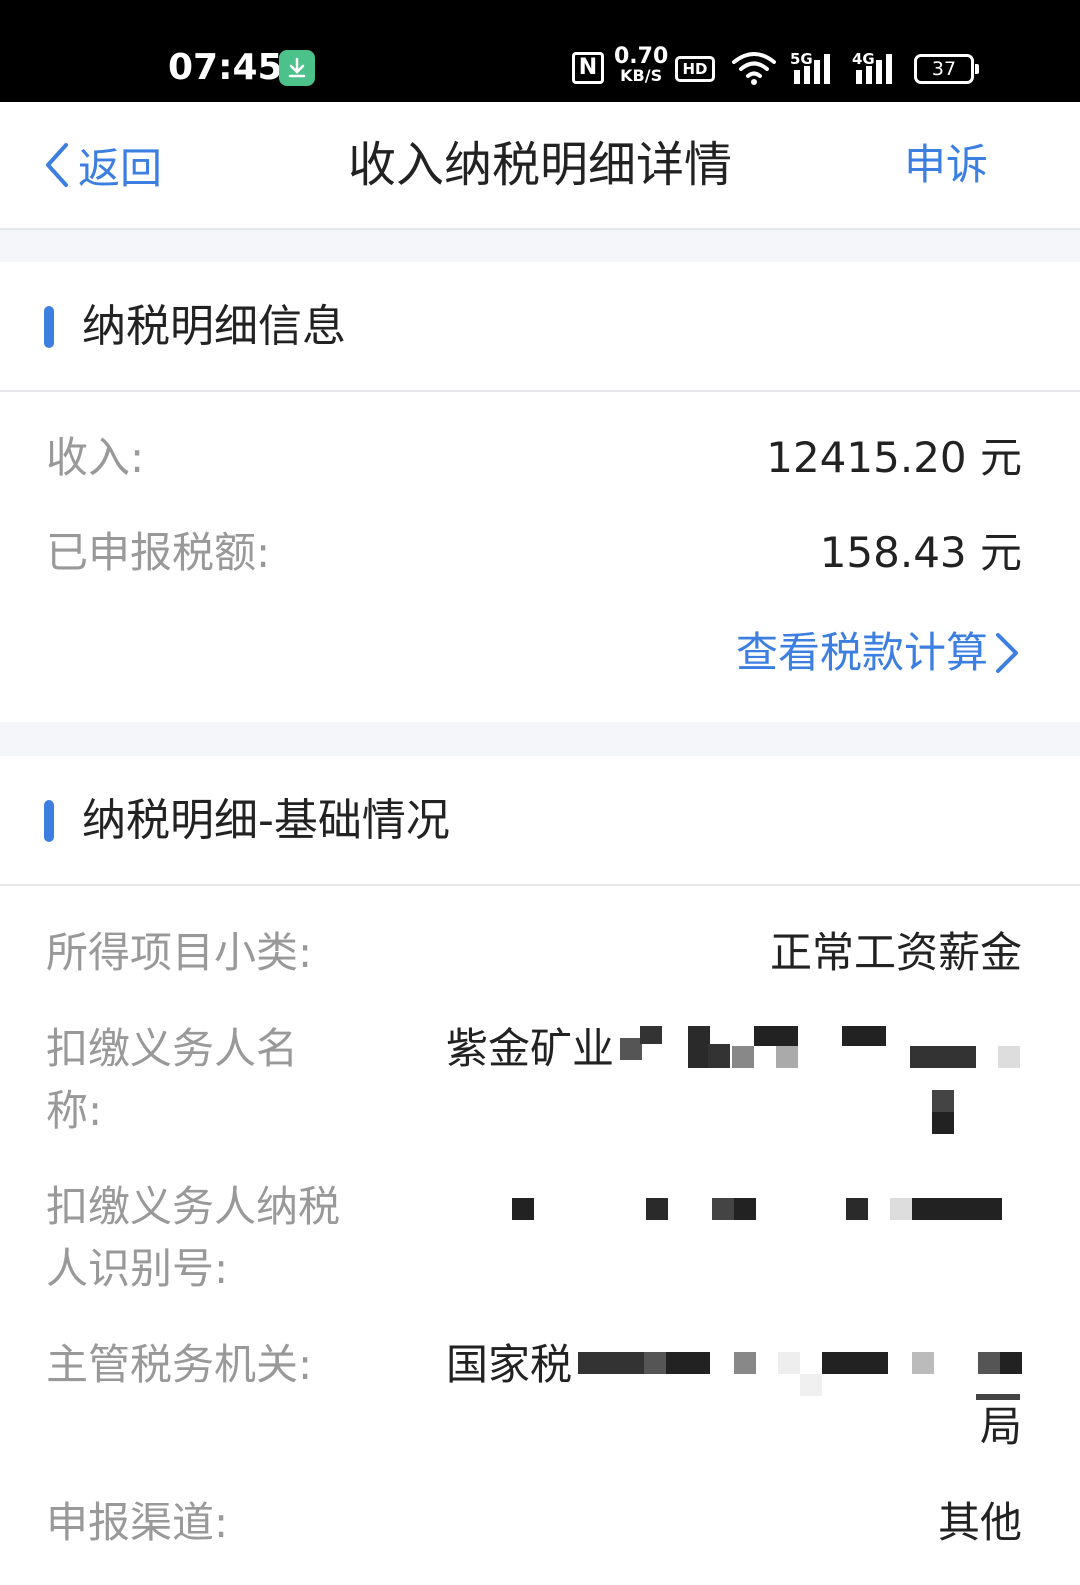 The height and width of the screenshot is (1585, 1080). I want to click on nfc-icon: N, so click(588, 68).